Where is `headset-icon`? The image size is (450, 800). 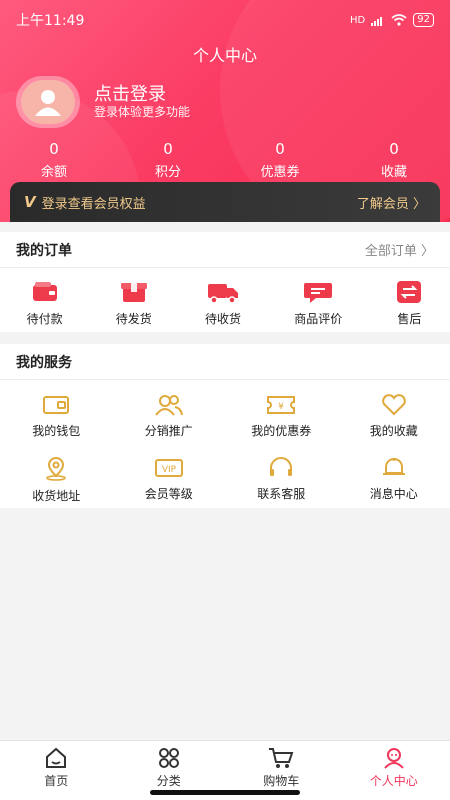
headset-icon is located at coordinates (281, 466).